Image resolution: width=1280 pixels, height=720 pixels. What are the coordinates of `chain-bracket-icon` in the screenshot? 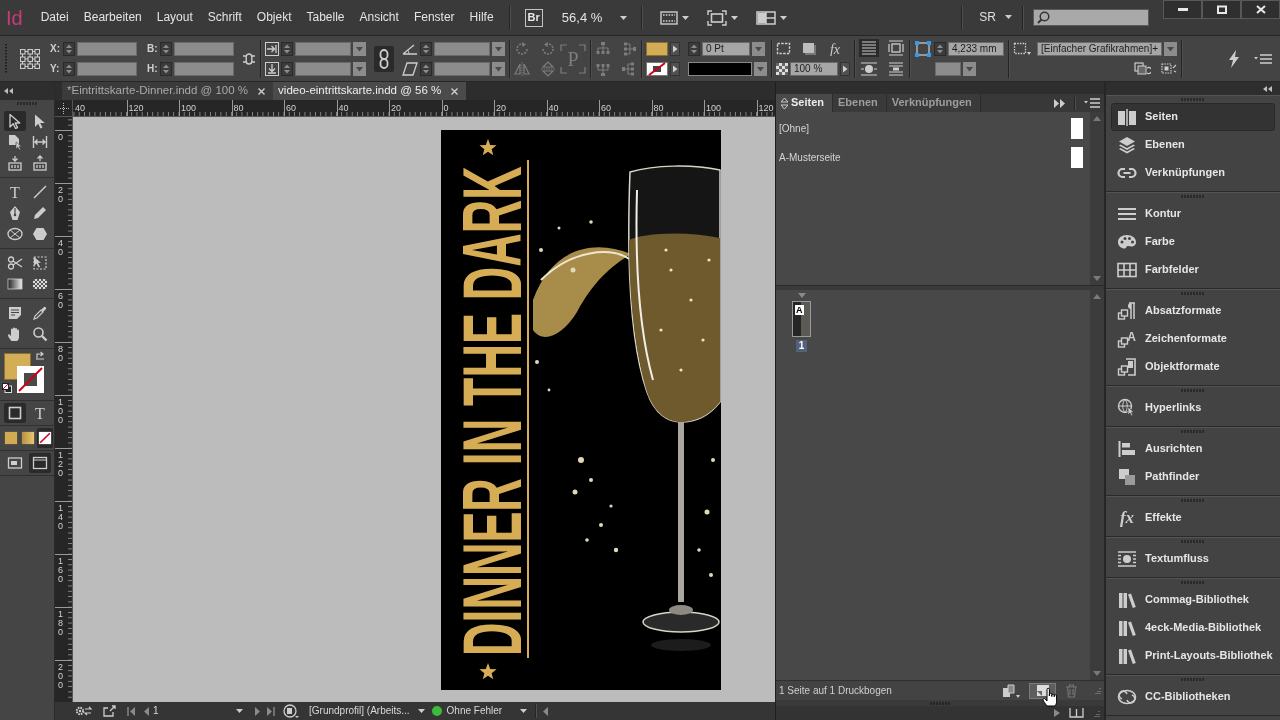 It's located at (249, 58).